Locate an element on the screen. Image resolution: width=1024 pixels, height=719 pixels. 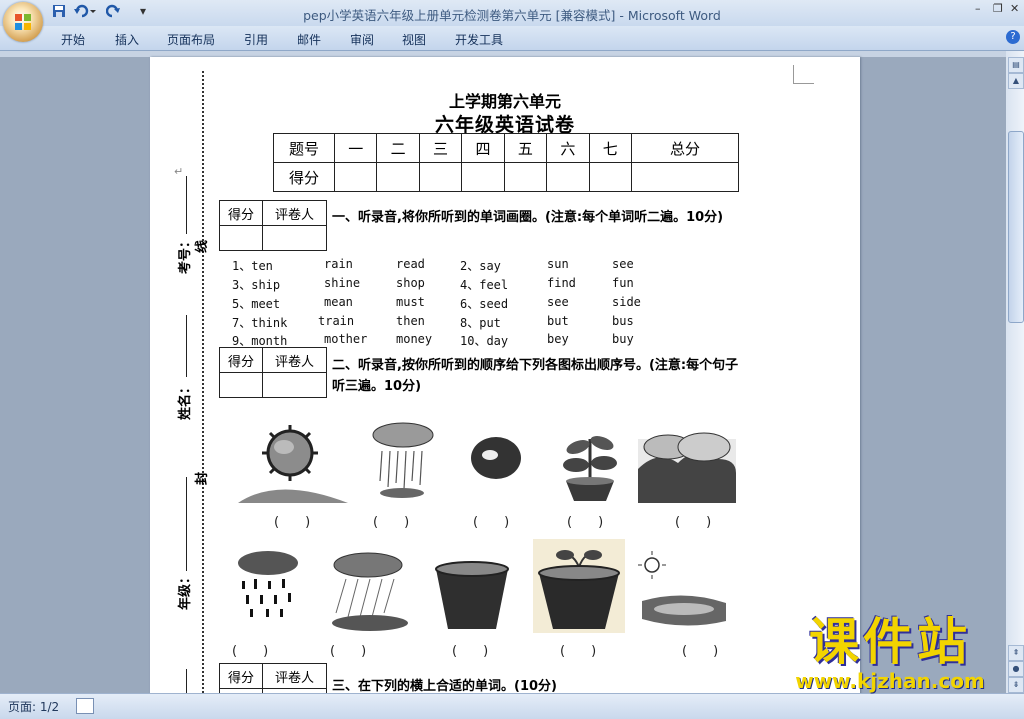
previous-page-icon: ⇞ is located at coordinates (1016, 653).